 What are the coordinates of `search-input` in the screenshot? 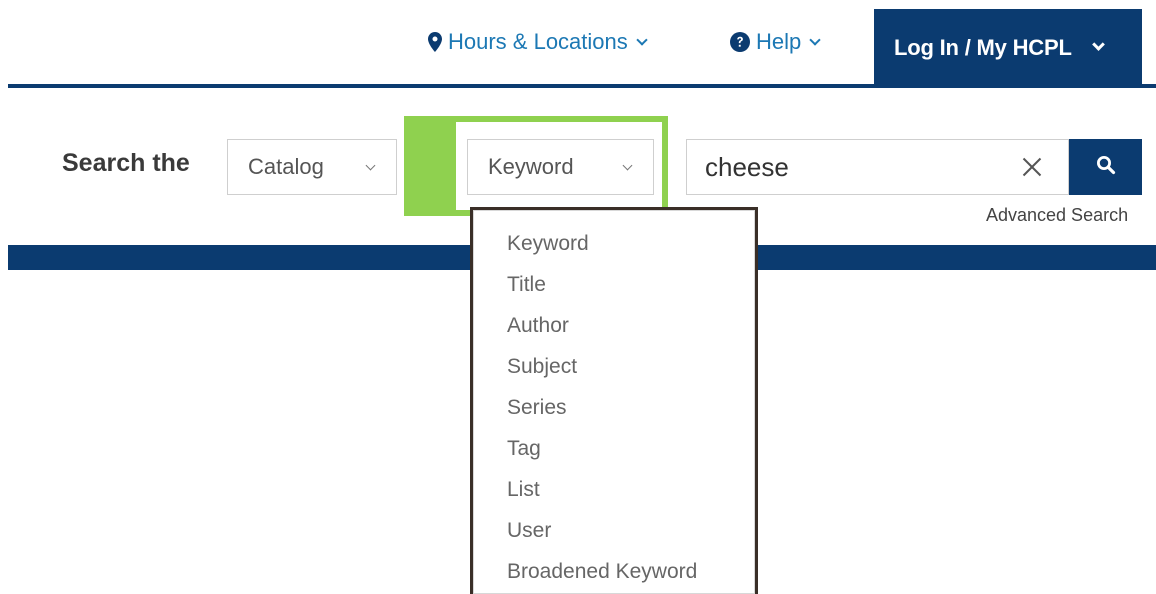 It's located at (847, 167).